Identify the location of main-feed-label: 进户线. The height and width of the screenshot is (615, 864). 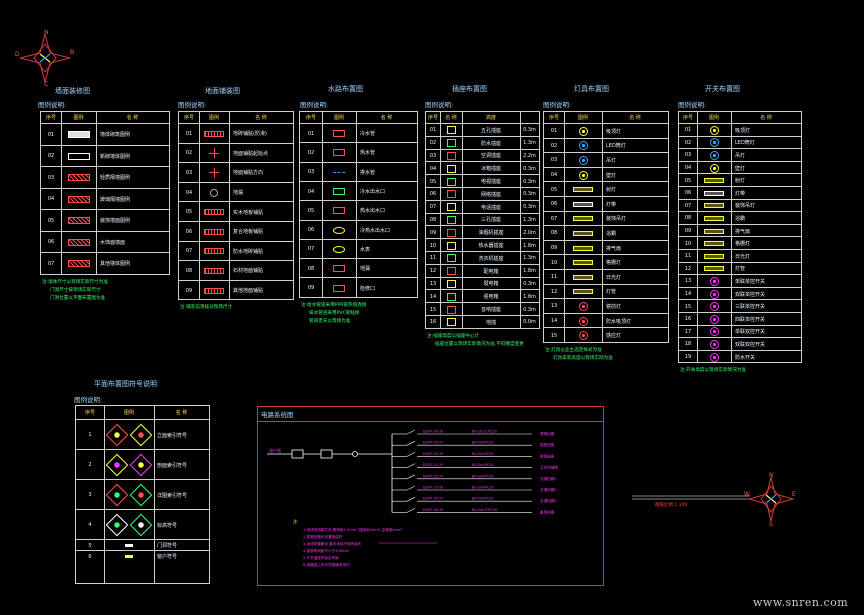
(275, 450).